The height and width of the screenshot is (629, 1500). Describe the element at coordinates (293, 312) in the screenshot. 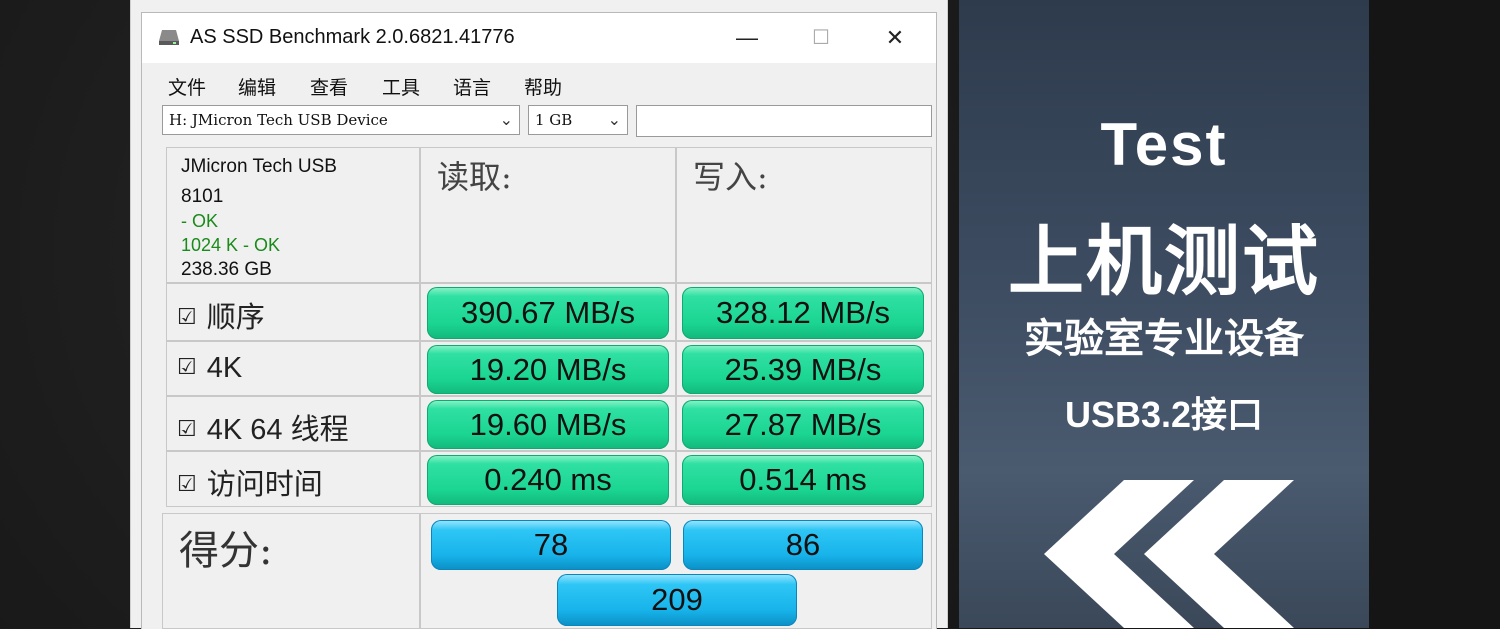

I see `row-seq-label-cell: ☑ 顺序` at that location.